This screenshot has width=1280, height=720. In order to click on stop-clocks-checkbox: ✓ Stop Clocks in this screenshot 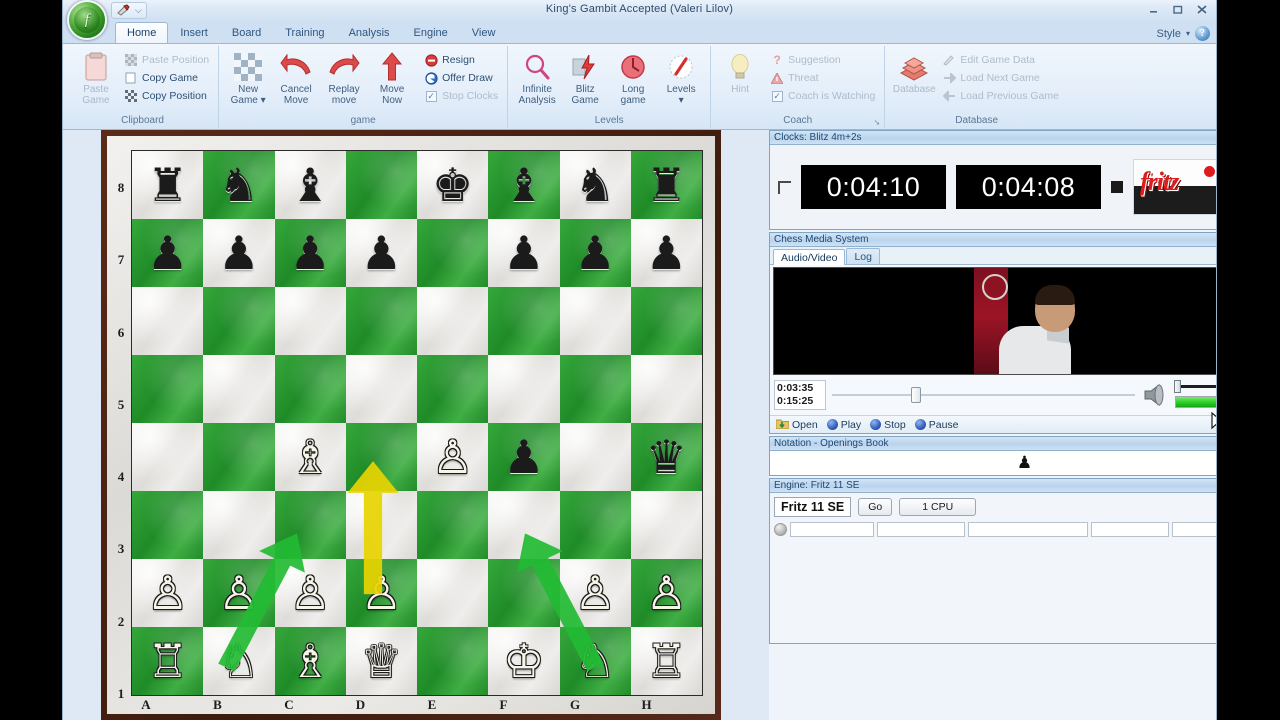, I will do `click(461, 96)`.